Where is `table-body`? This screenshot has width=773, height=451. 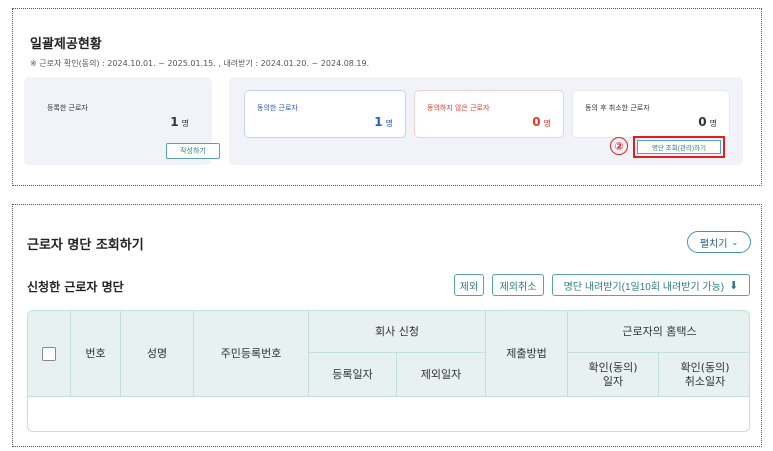
table-body is located at coordinates (388, 414).